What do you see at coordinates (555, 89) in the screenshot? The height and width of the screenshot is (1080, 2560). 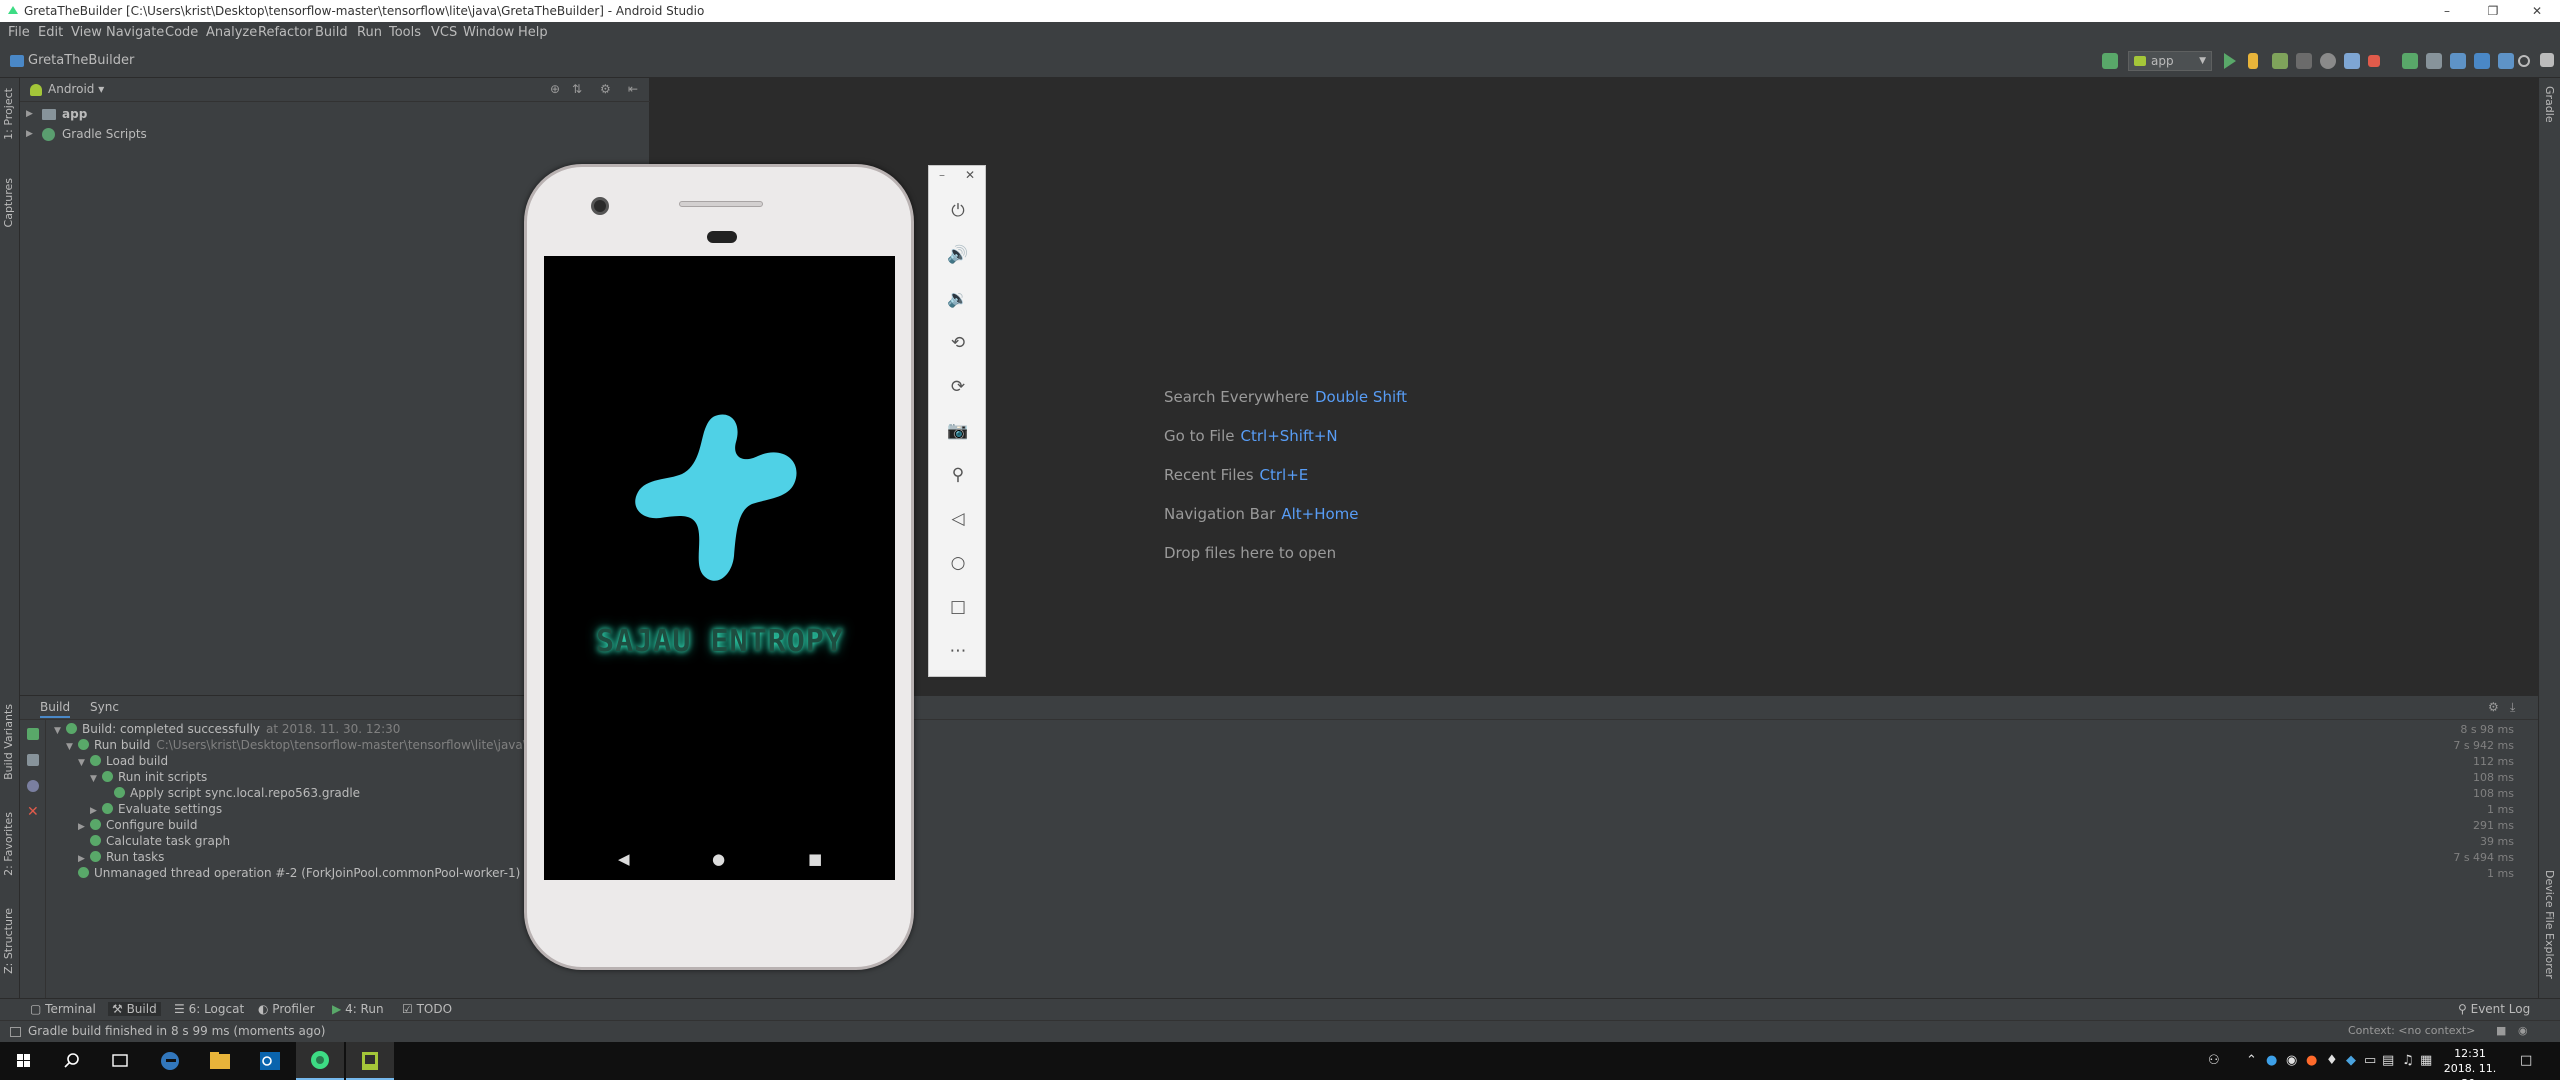 I see `sync-scroll-icon: ⊕` at bounding box center [555, 89].